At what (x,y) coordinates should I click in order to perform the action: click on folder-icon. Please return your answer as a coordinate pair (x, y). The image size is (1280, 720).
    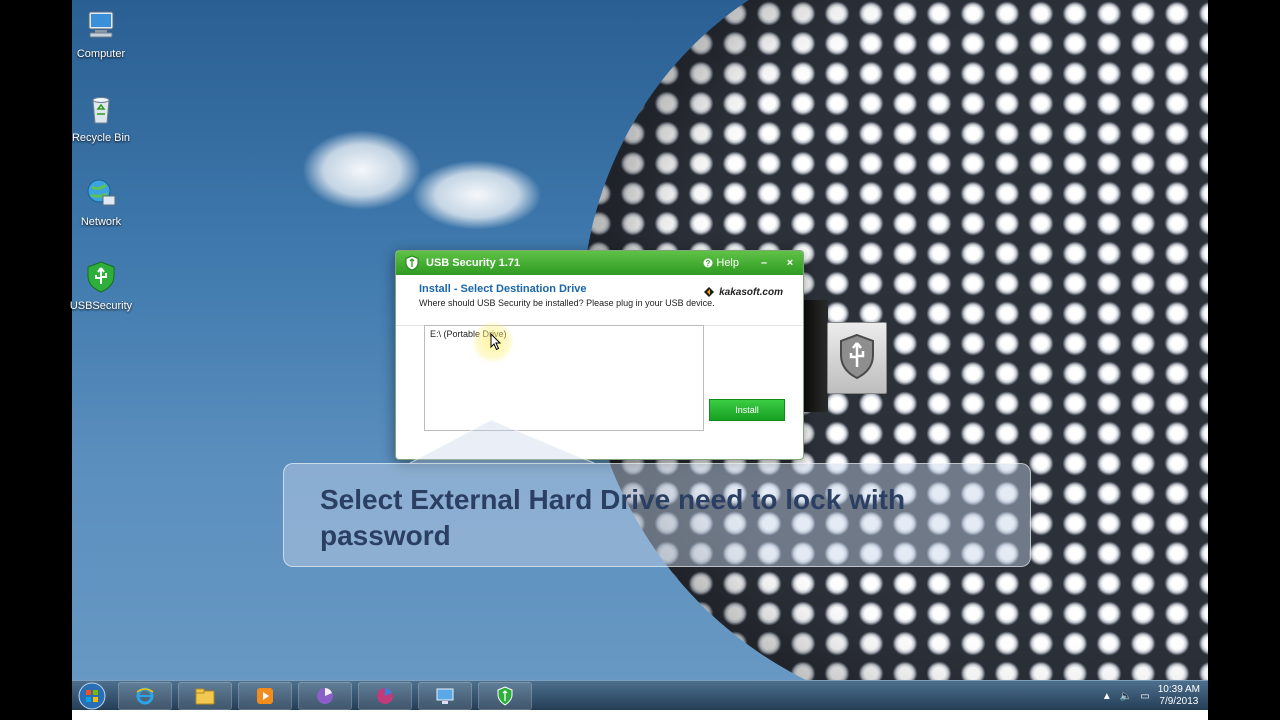
    Looking at the image, I should click on (205, 696).